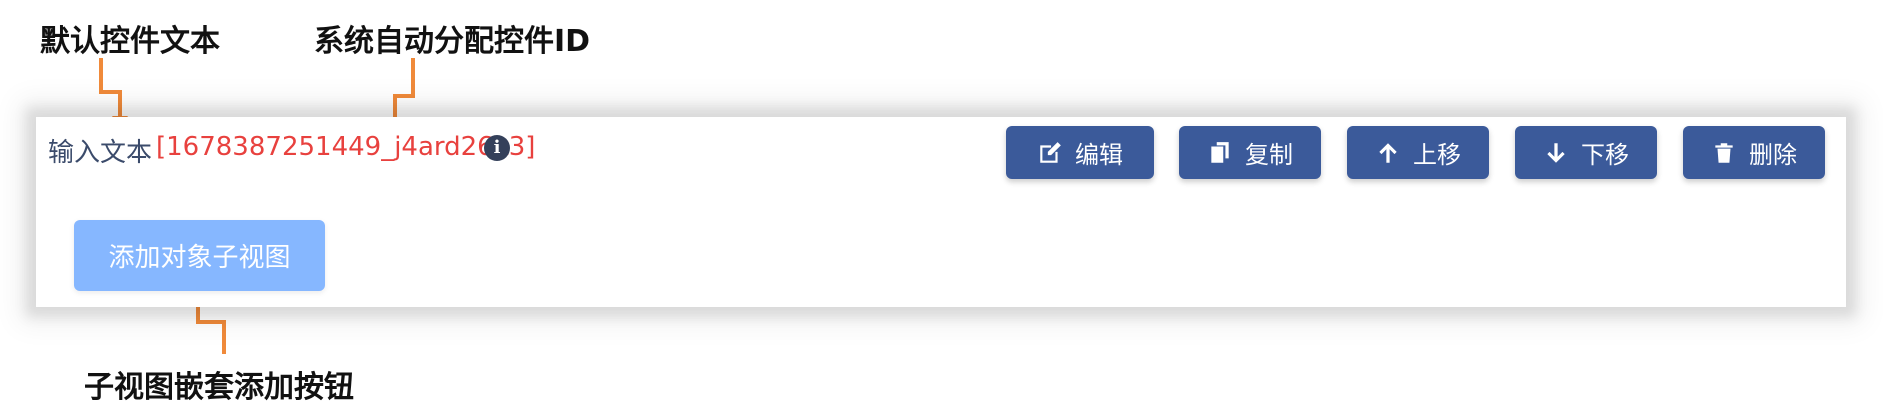  Describe the element at coordinates (1773, 155) in the screenshot. I see `delete-button-label: 删除` at that location.